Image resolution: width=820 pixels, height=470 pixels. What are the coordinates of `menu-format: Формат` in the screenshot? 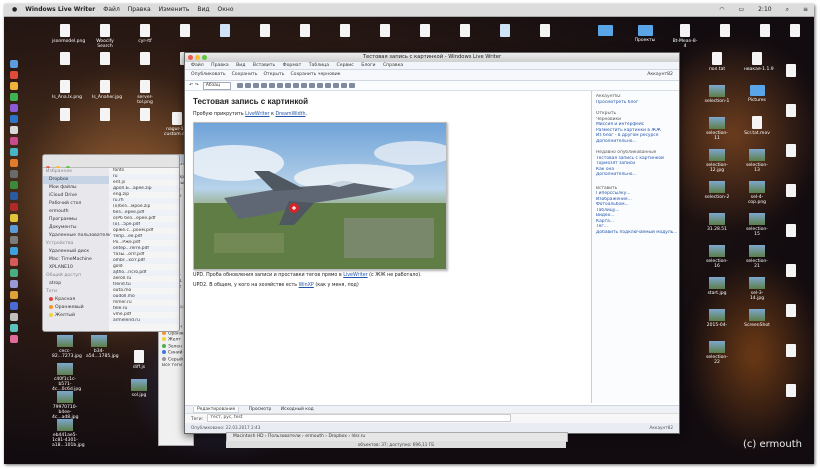 It's located at (292, 65).